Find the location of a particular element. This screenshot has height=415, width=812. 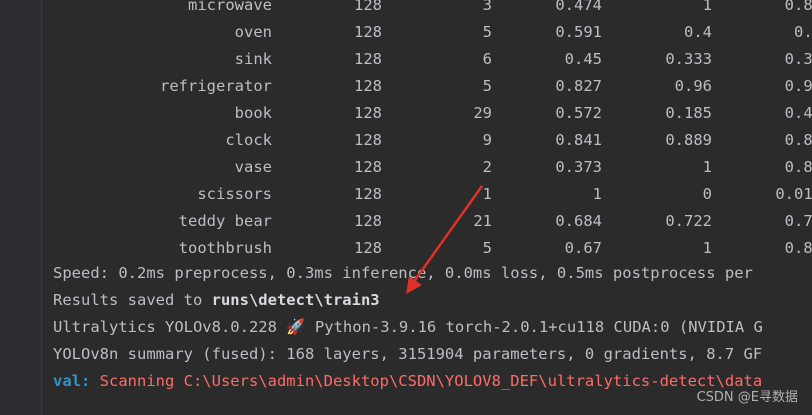

class-name-cell: toothbrush is located at coordinates (225, 248).